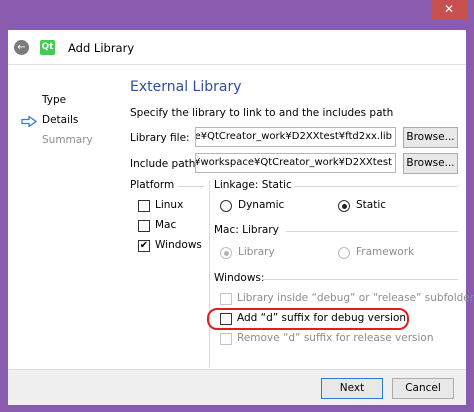 This screenshot has height=412, width=474. I want to click on windows-label: Windows, so click(178, 245).